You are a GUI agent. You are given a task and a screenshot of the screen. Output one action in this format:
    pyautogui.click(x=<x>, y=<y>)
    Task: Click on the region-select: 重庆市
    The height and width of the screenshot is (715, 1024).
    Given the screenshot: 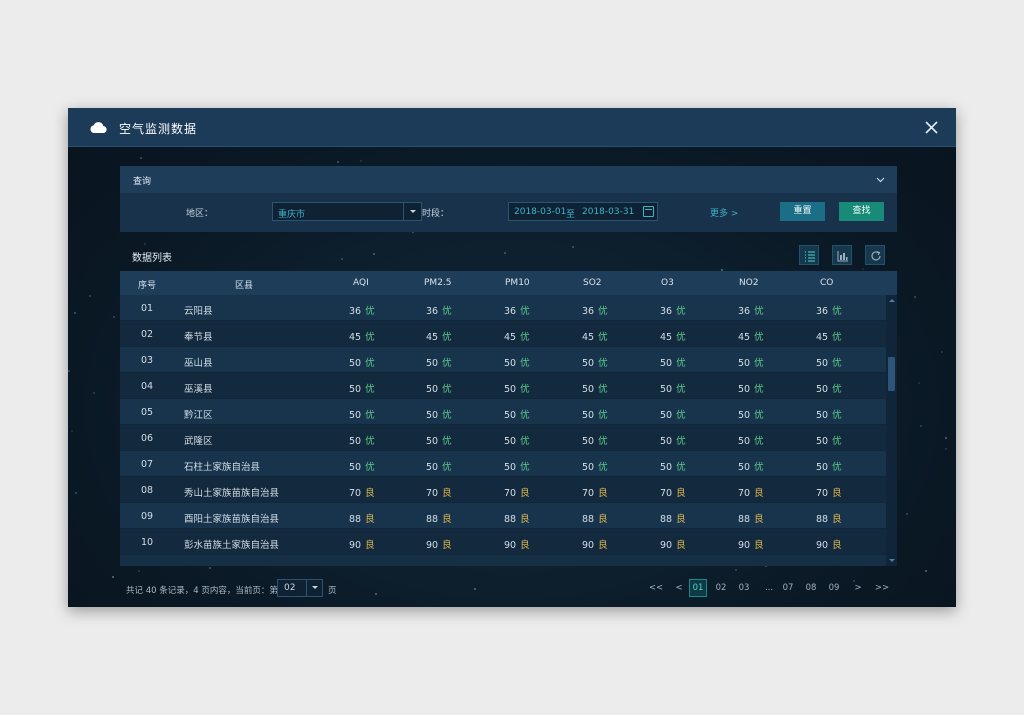 What is the action you would take?
    pyautogui.click(x=347, y=211)
    